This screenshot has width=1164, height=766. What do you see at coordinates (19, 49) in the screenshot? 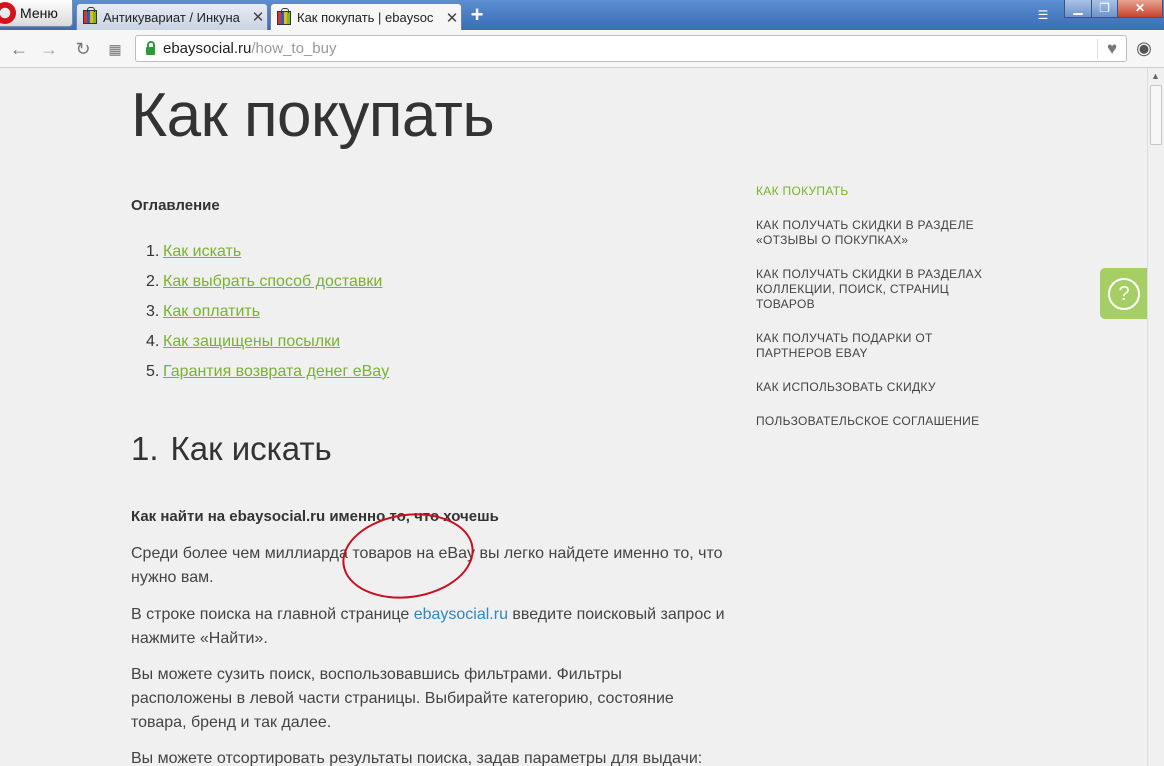
I see `back-arrow-icon: ←` at bounding box center [19, 49].